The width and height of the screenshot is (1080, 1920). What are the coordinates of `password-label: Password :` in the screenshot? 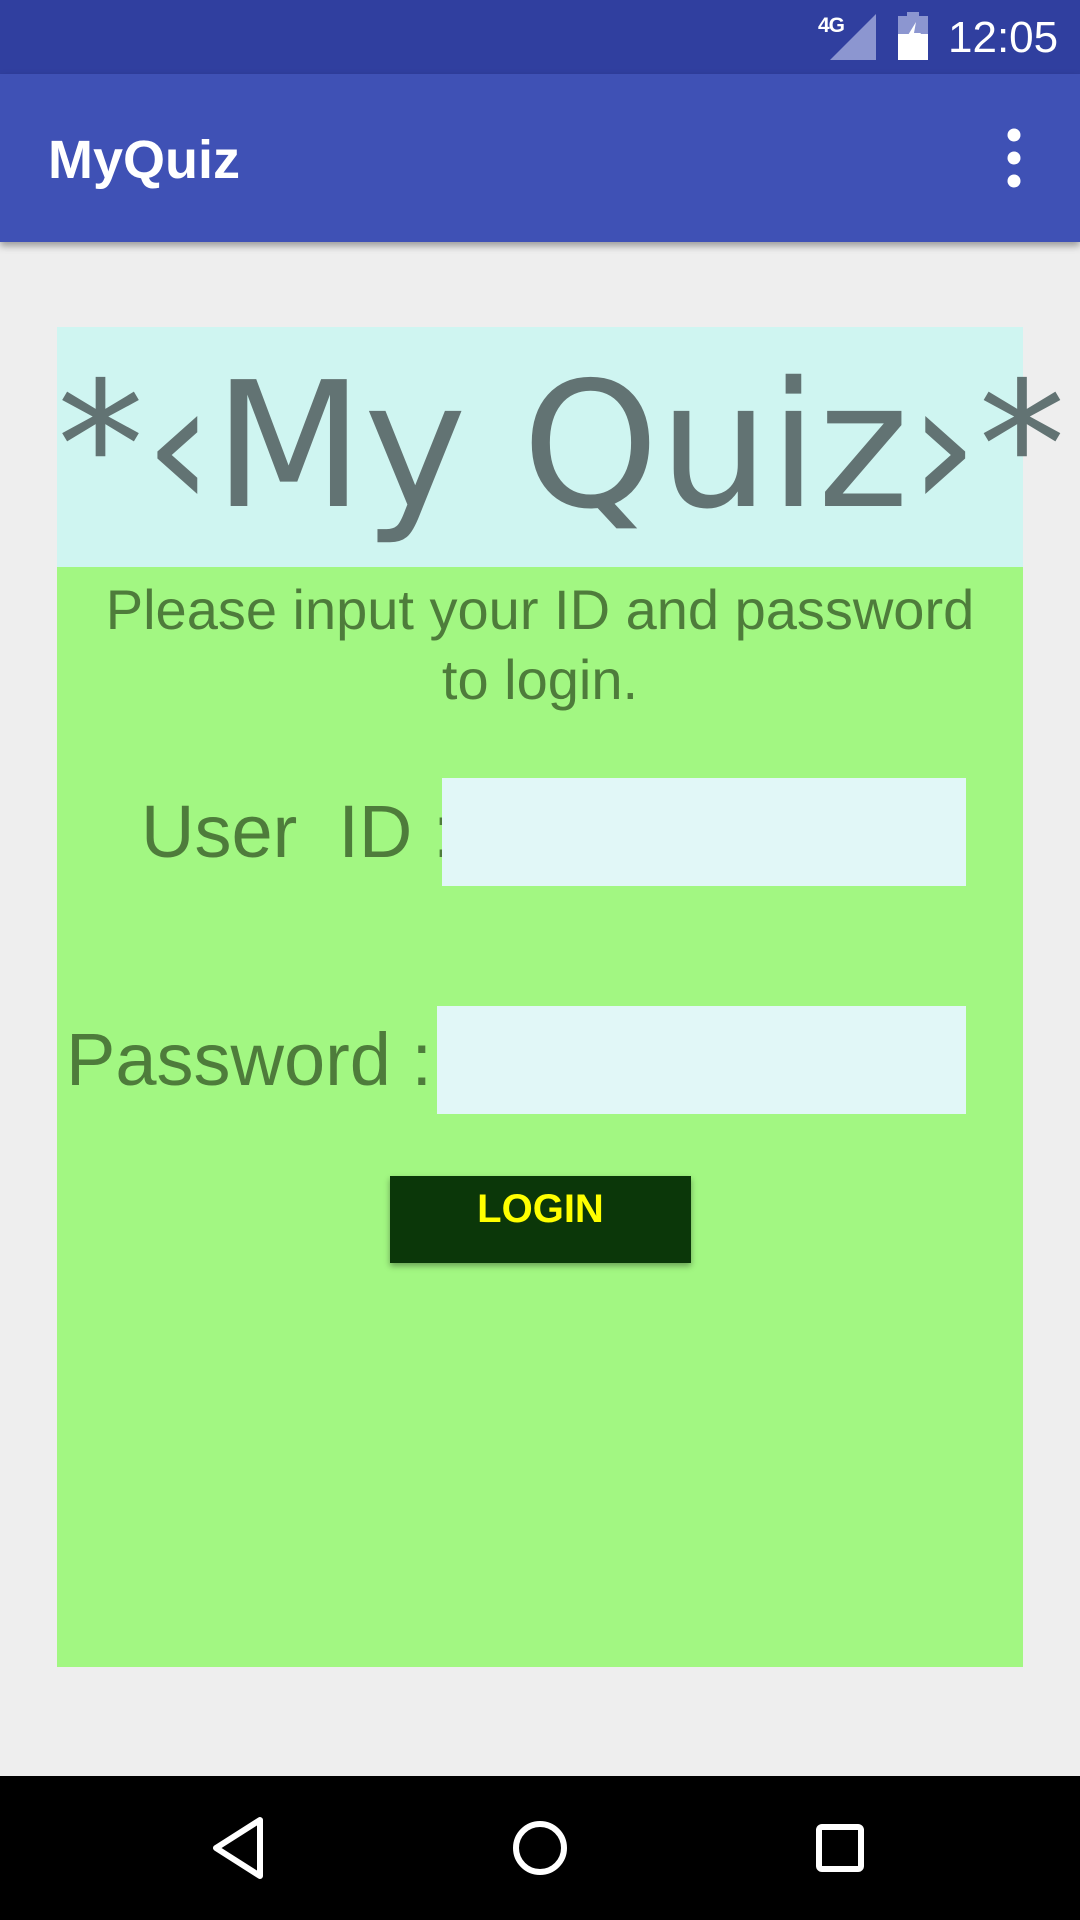 It's located at (249, 1059).